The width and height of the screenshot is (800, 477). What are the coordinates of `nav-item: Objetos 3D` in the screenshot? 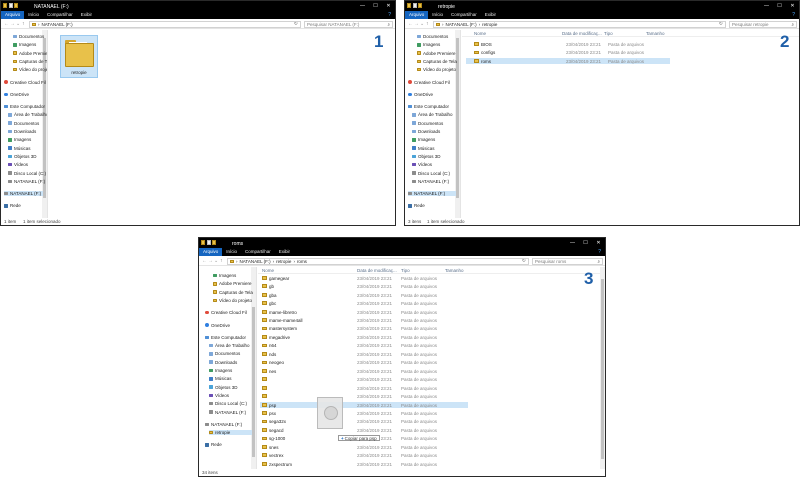 It's located at (230, 387).